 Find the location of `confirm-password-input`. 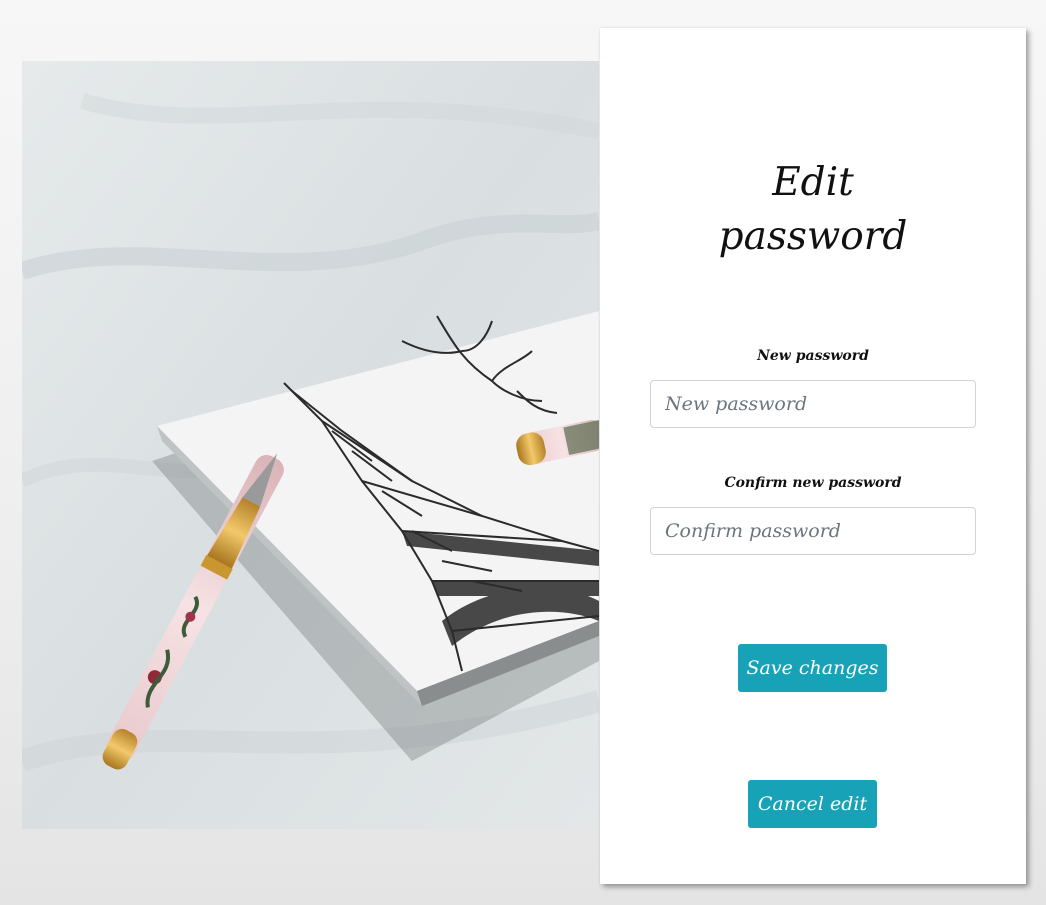

confirm-password-input is located at coordinates (813, 531).